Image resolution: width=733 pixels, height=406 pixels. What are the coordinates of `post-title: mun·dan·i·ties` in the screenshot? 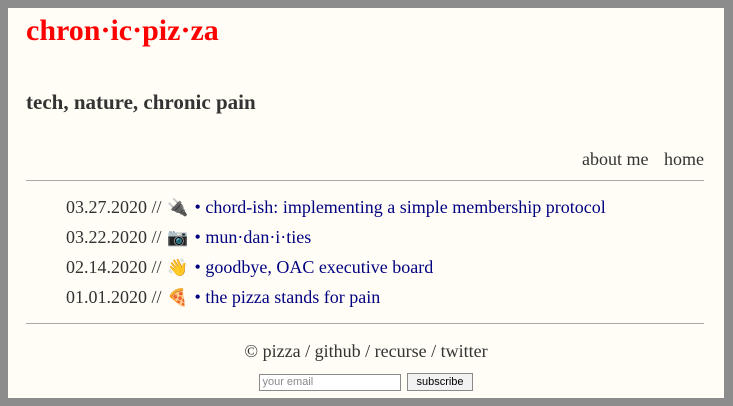 It's located at (258, 237).